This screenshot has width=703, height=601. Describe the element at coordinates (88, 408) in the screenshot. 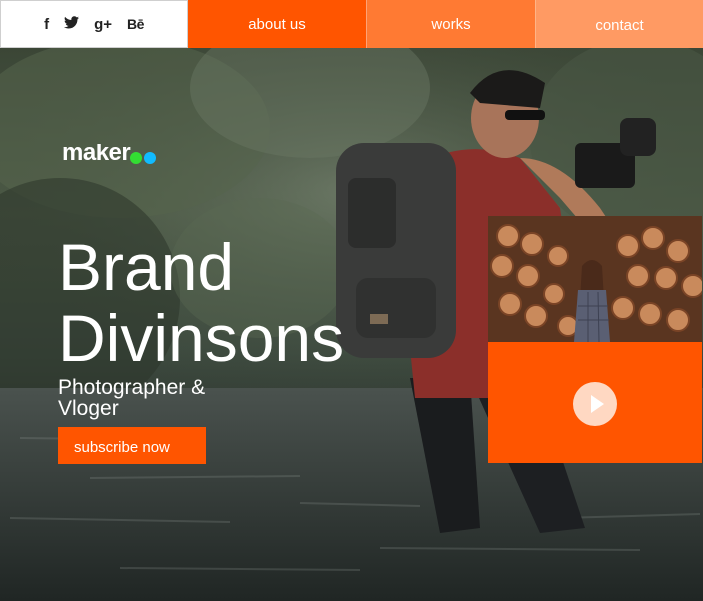

I see `hero-subtitle-line-2: Vloger` at that location.